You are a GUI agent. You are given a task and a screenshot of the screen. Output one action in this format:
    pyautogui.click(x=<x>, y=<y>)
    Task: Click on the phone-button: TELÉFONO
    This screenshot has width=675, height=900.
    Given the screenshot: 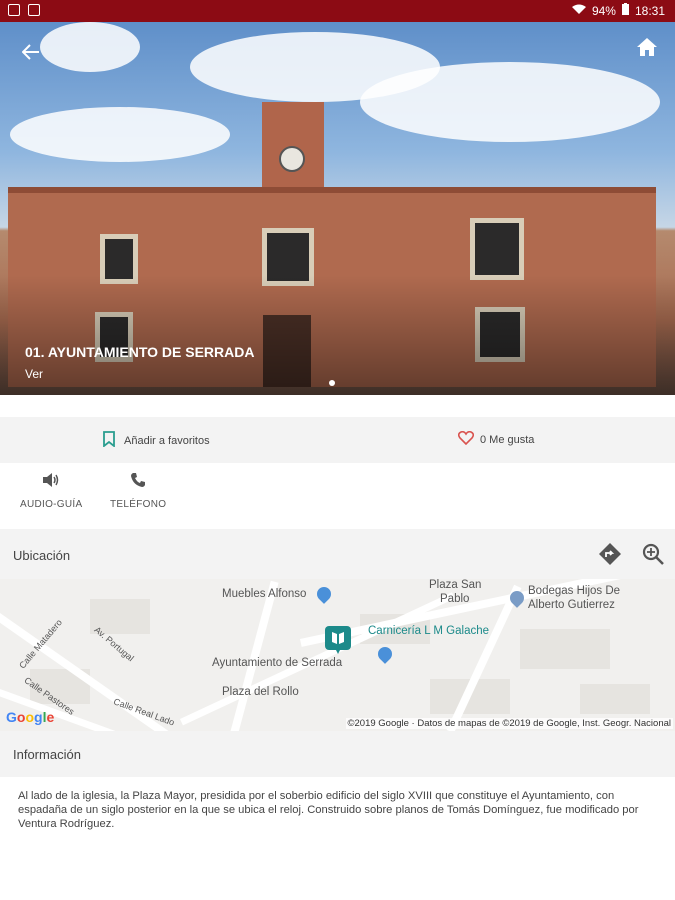 What is the action you would take?
    pyautogui.click(x=138, y=491)
    